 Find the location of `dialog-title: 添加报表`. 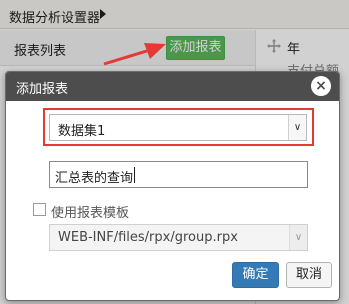

dialog-title: 添加报表 is located at coordinates (42, 89).